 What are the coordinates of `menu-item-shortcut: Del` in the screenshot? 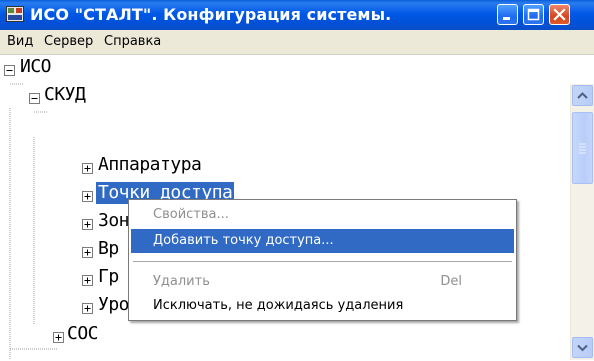 It's located at (451, 281).